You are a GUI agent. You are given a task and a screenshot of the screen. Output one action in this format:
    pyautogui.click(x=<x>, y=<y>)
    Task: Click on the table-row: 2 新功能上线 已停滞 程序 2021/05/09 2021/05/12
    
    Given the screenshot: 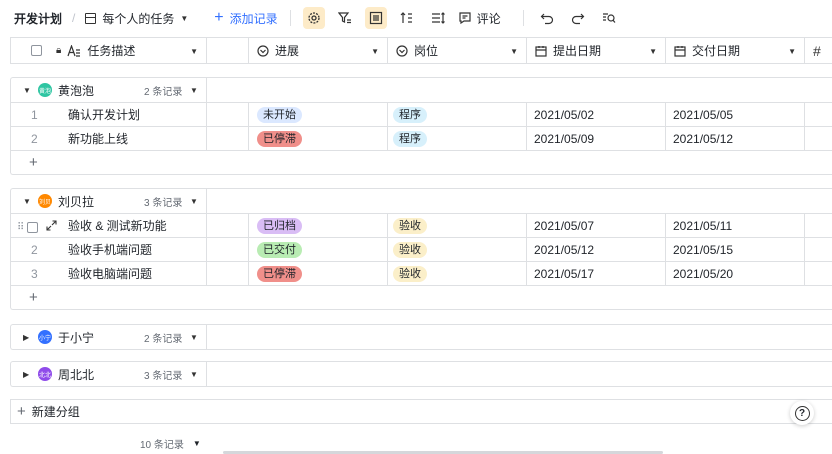 What is the action you would take?
    pyautogui.click(x=421, y=138)
    